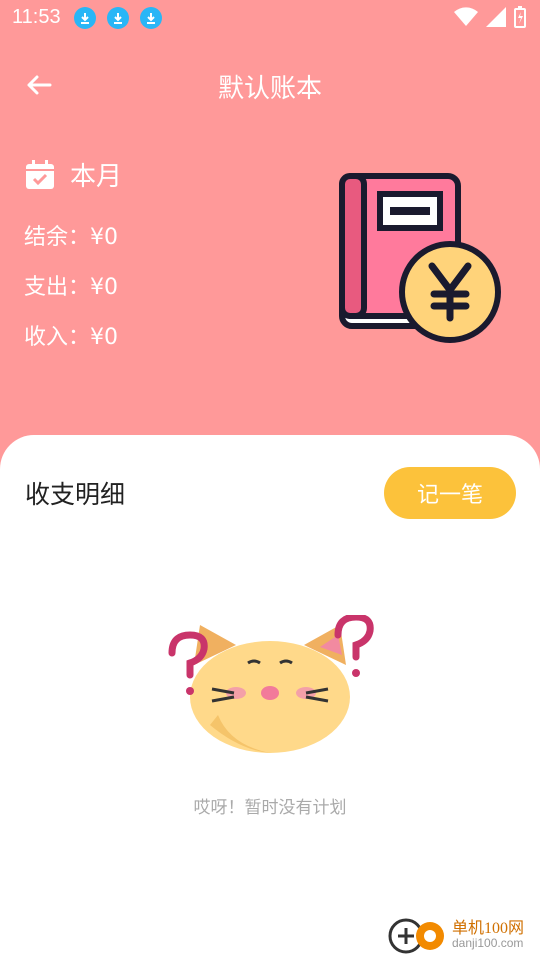 This screenshot has height=960, width=540. I want to click on details-title: 收支明细, so click(75, 494).